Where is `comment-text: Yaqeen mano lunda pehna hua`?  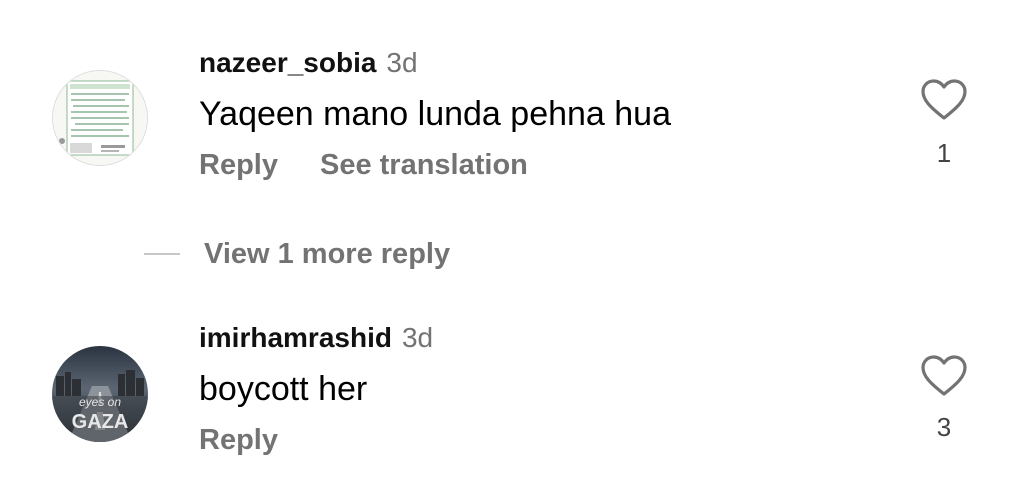 comment-text: Yaqeen mano lunda pehna hua is located at coordinates (435, 114).